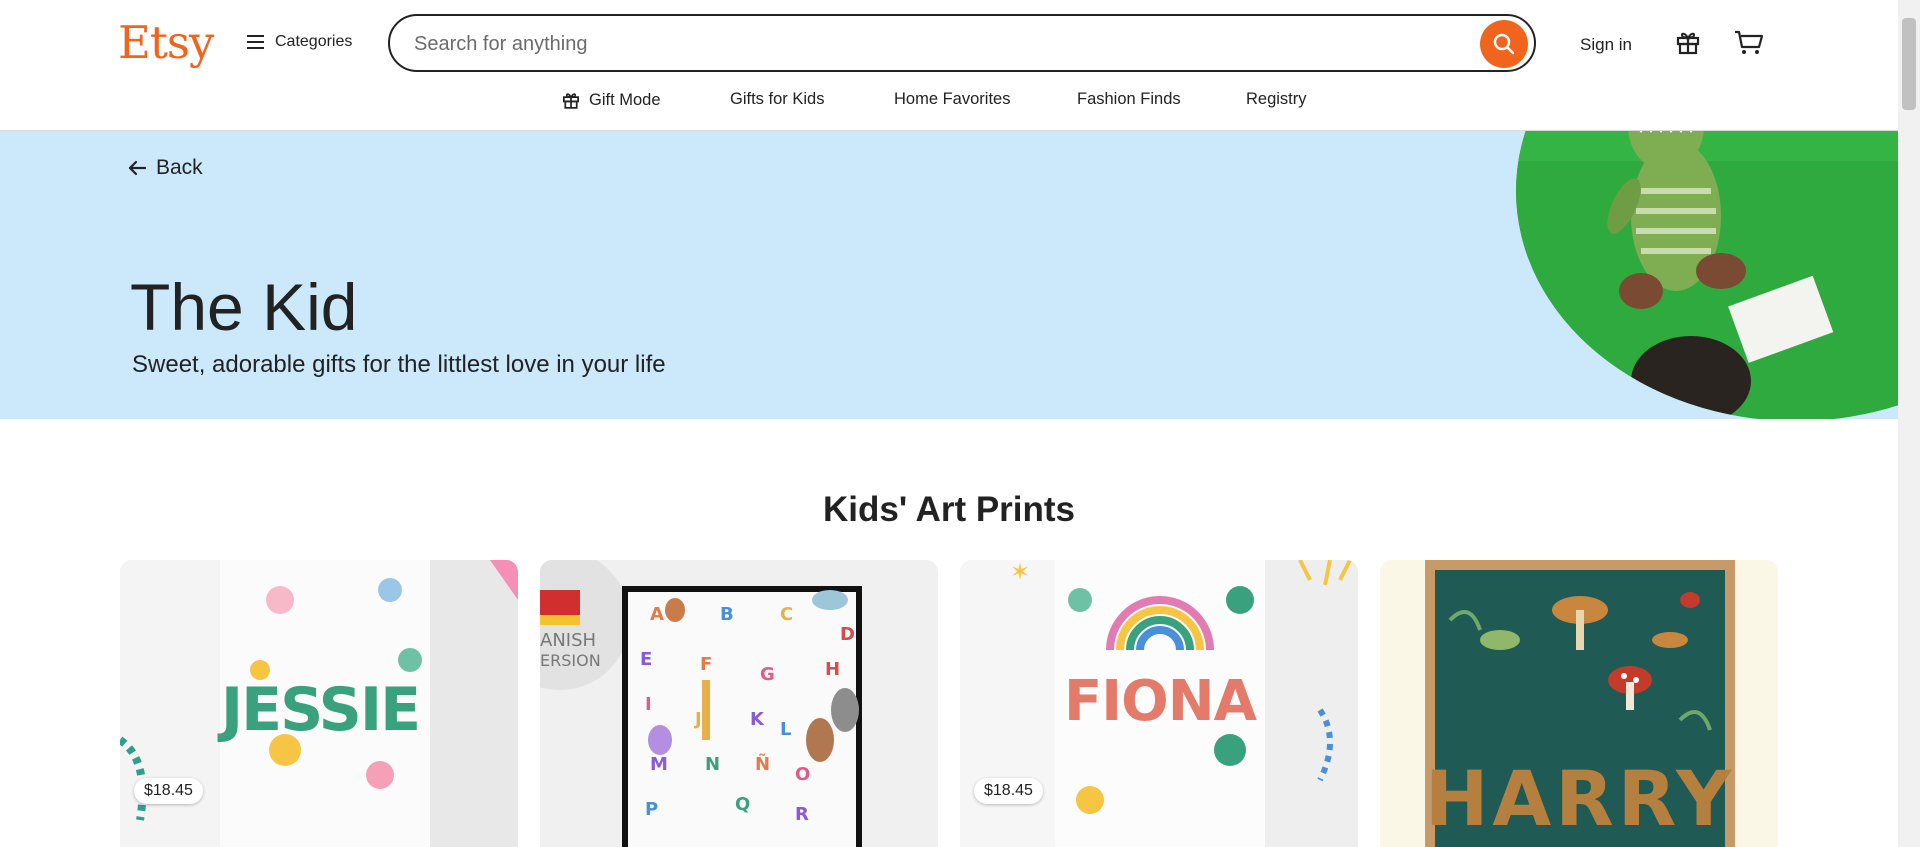 Image resolution: width=1920 pixels, height=847 pixels. Describe the element at coordinates (318, 710) in the screenshot. I see `print-name-text: JESSIE` at that location.